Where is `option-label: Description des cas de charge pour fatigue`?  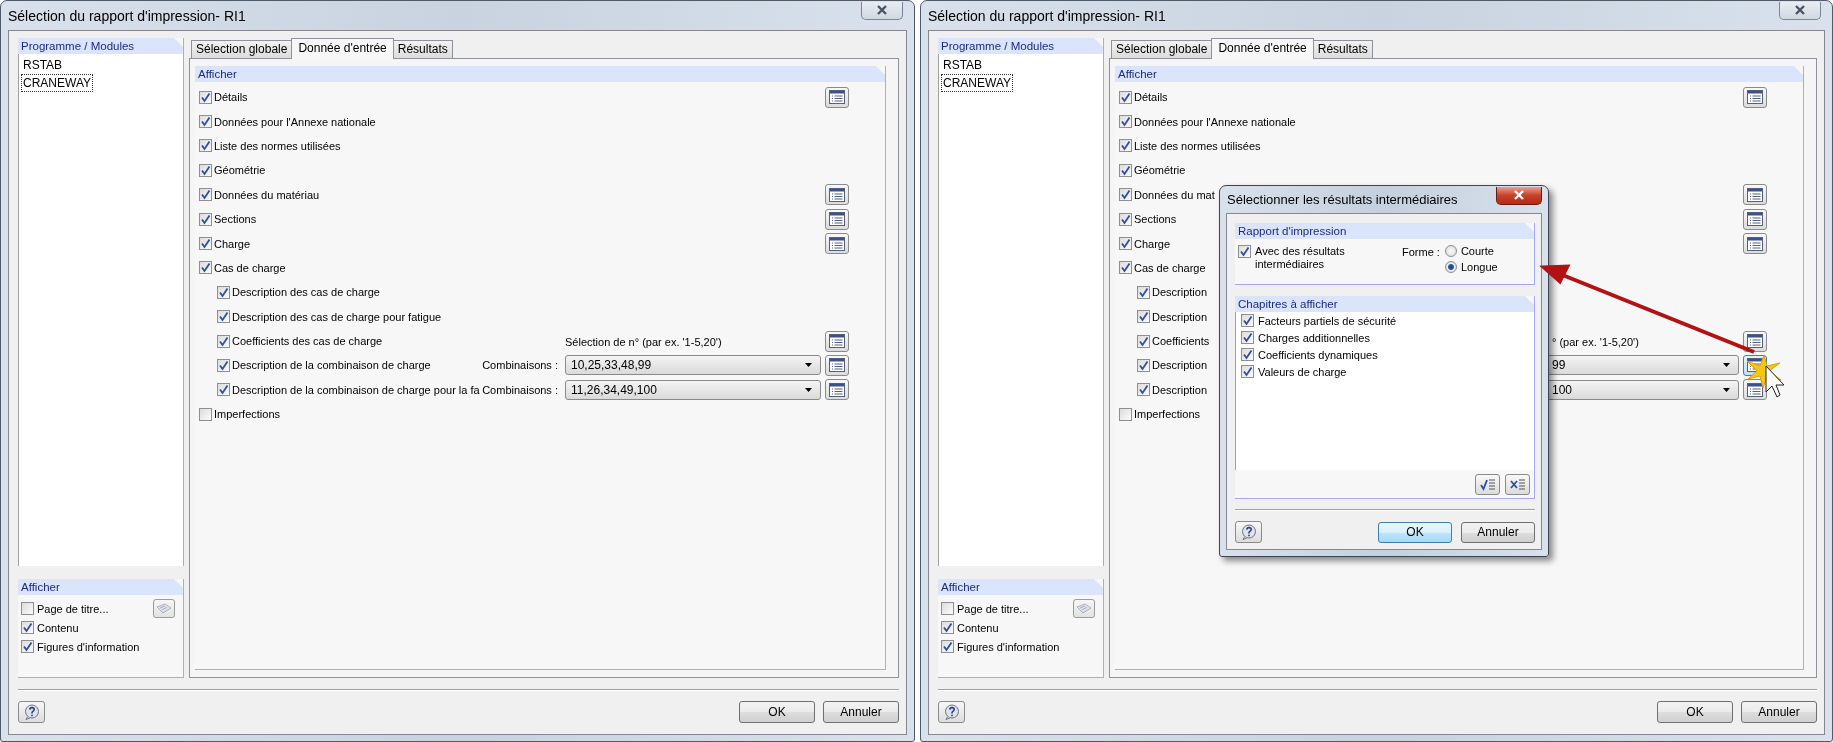 option-label: Description des cas de charge pour fatigue is located at coordinates (337, 316).